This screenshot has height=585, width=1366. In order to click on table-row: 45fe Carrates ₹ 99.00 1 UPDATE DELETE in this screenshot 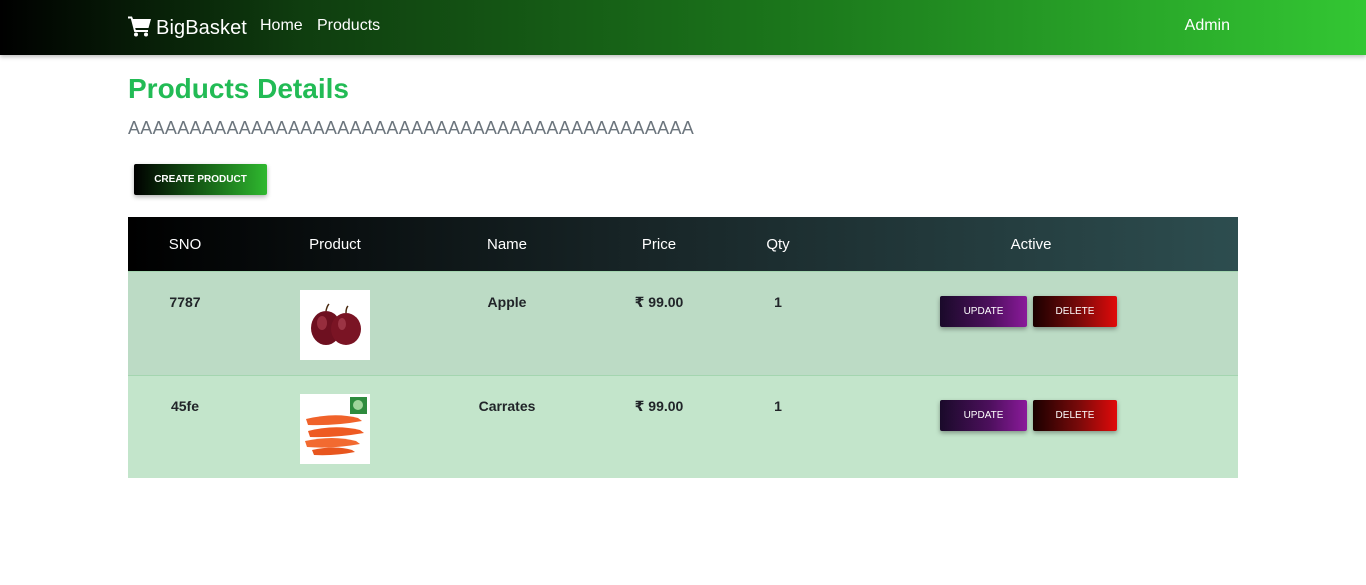, I will do `click(683, 426)`.